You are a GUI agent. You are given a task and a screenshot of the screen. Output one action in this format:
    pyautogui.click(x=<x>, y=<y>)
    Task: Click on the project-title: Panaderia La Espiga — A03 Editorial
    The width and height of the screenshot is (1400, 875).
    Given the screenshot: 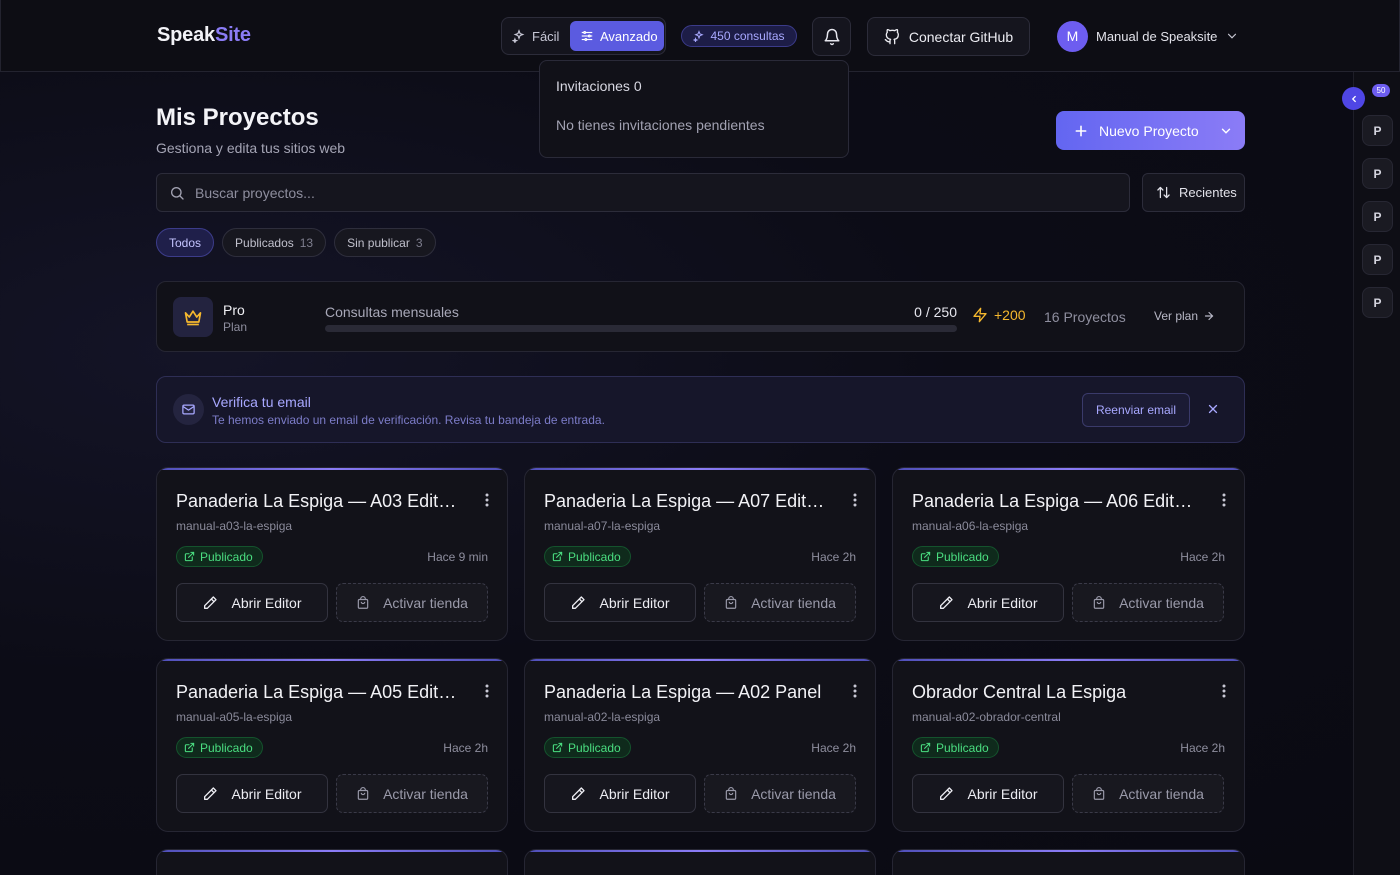 What is the action you would take?
    pyautogui.click(x=321, y=501)
    